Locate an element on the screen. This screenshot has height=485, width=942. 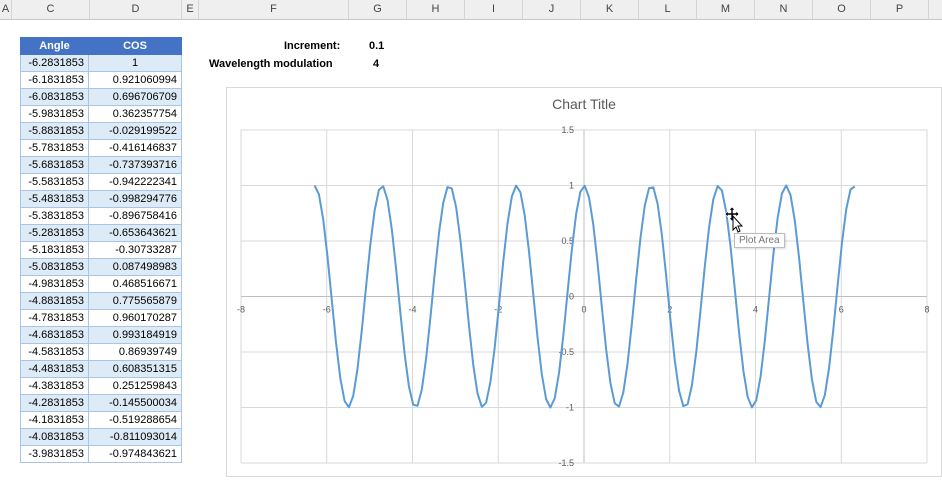
wavelength-label: Wavelength modulation is located at coordinates (271, 64).